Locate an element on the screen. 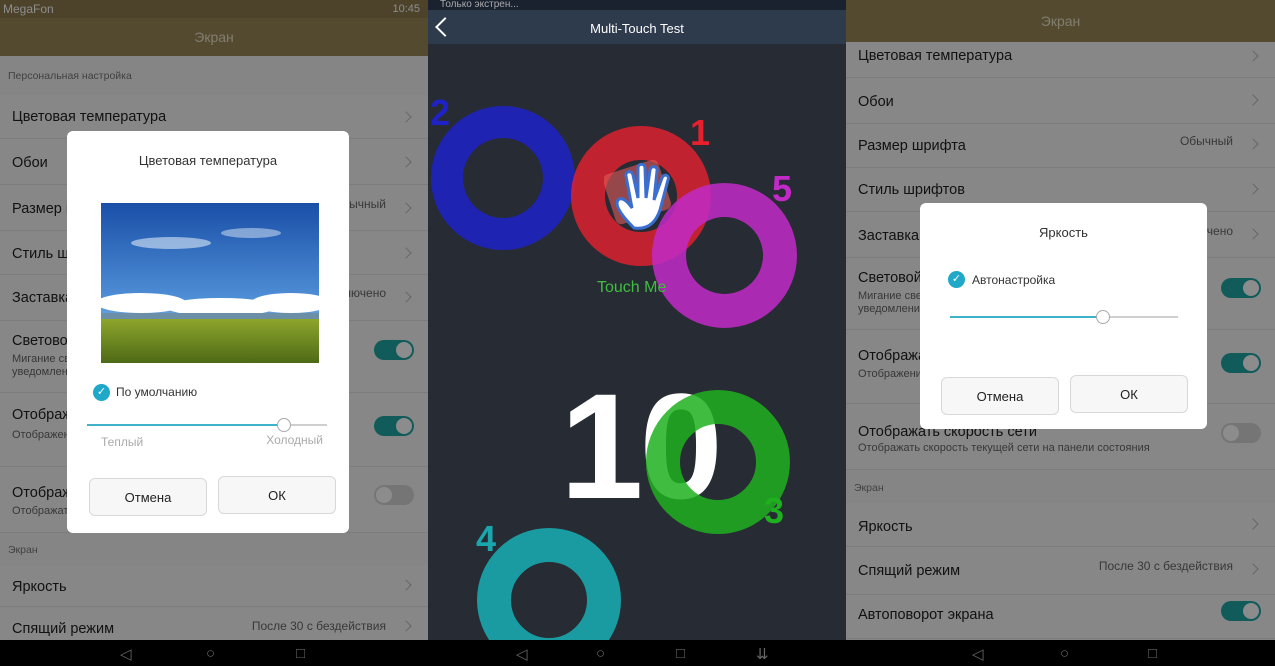  section-personal: Персональная настройка is located at coordinates (70, 76).